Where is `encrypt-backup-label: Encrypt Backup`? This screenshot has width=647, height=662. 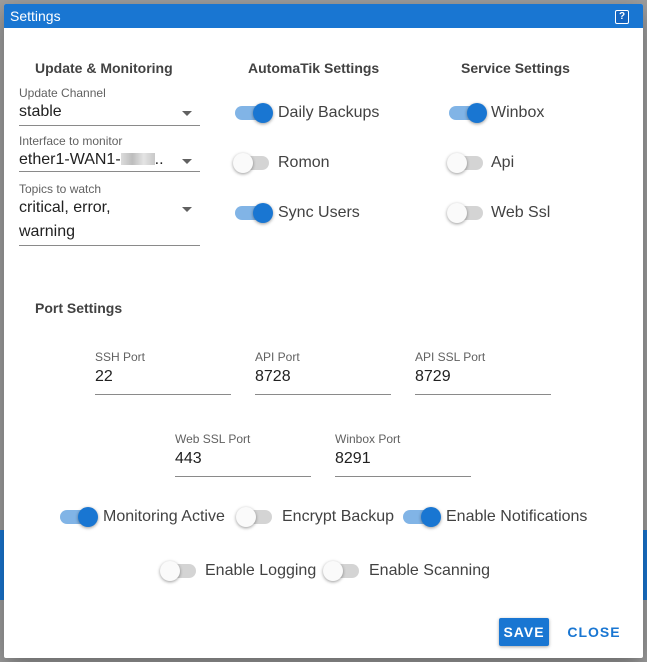
encrypt-backup-label: Encrypt Backup is located at coordinates (338, 516).